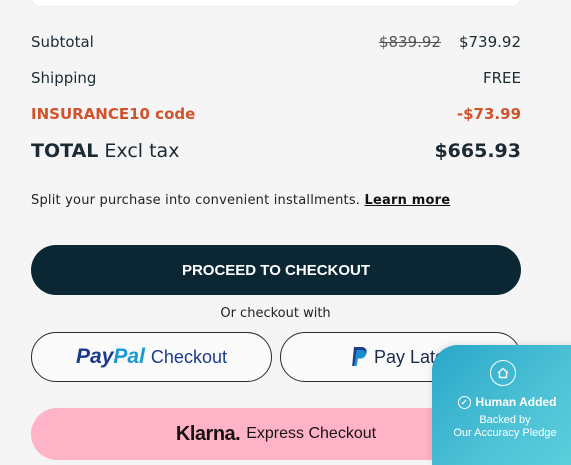 This screenshot has width=571, height=465. Describe the element at coordinates (450, 42) in the screenshot. I see `subtotal-values: $839.92 $739.92` at that location.